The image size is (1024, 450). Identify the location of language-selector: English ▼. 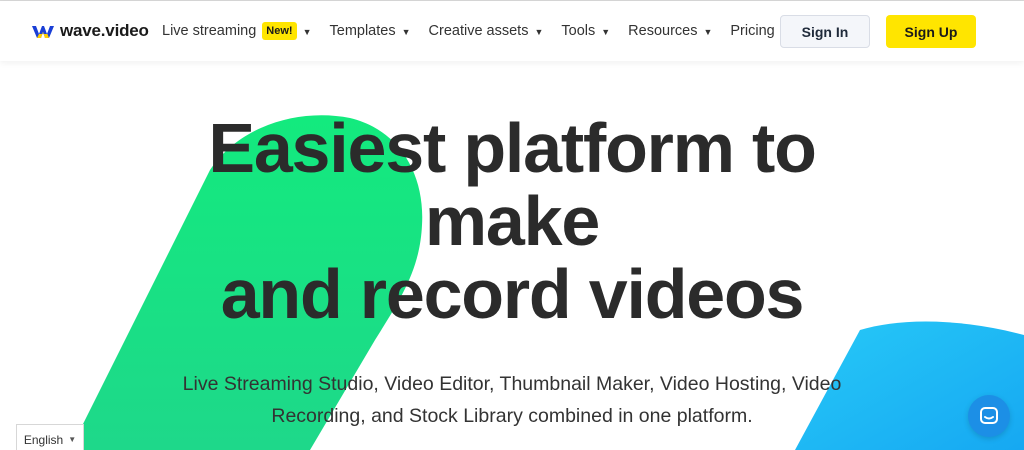
(50, 437).